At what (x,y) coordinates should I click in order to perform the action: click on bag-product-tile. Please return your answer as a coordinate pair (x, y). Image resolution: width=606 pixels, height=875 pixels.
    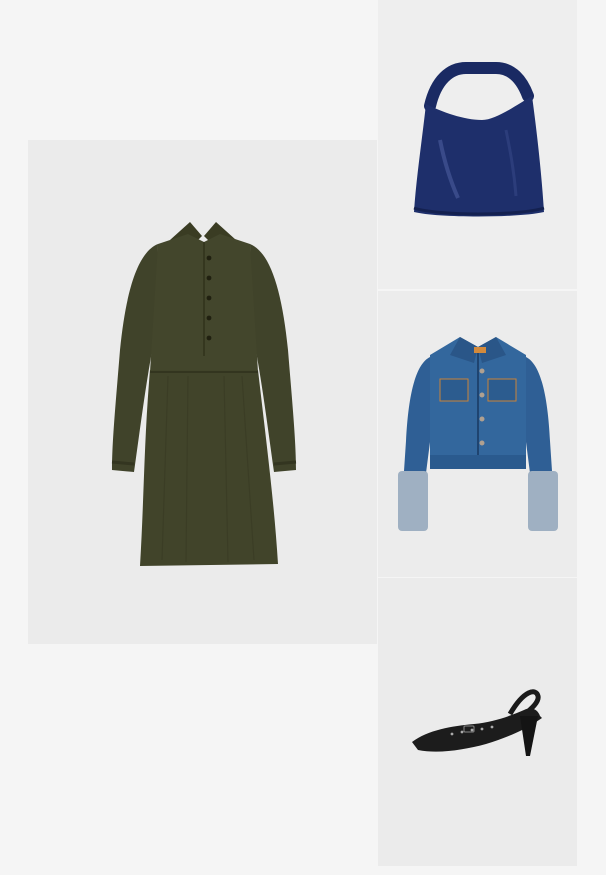
    Looking at the image, I should click on (477, 144).